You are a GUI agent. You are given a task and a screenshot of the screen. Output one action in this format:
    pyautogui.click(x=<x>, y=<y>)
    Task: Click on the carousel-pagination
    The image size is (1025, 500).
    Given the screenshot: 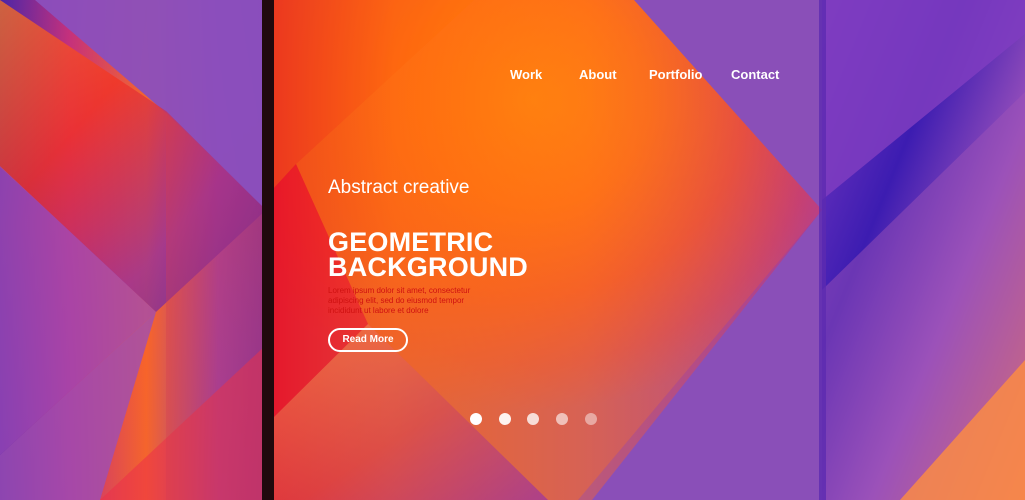 What is the action you would take?
    pyautogui.click(x=545, y=419)
    